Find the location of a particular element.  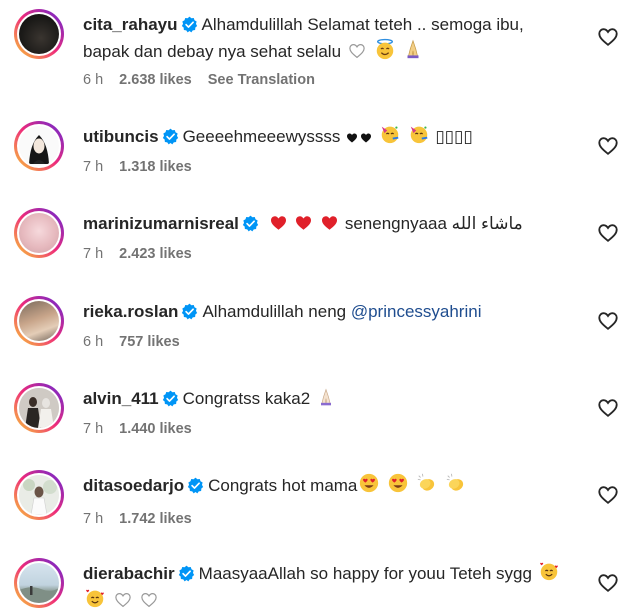

comment-username: marinizumarnisreal is located at coordinates (161, 223).